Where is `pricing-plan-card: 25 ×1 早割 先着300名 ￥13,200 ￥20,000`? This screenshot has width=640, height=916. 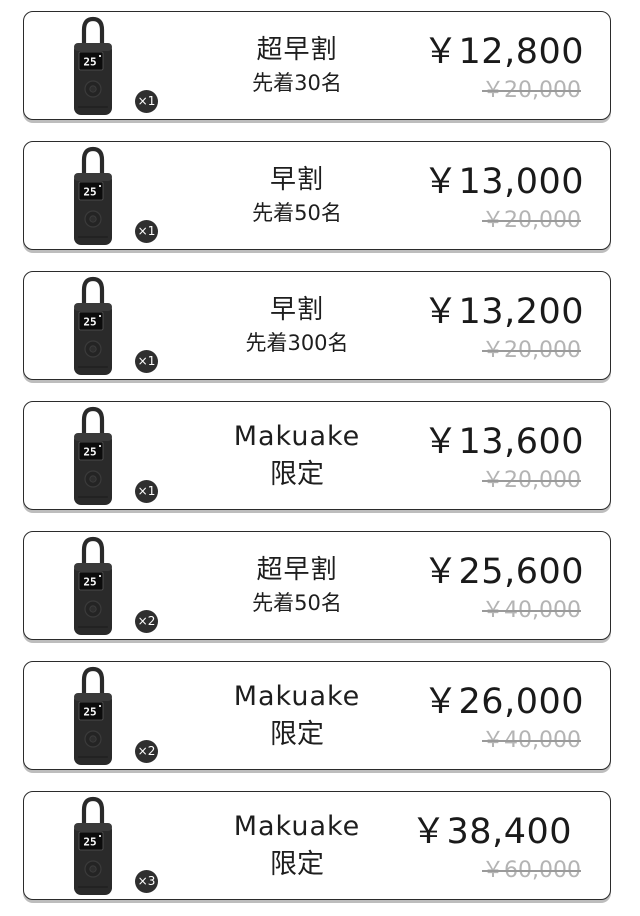
pricing-plan-card: 25 ×1 早割 先着300名 ￥13,200 ￥20,000 is located at coordinates (317, 325).